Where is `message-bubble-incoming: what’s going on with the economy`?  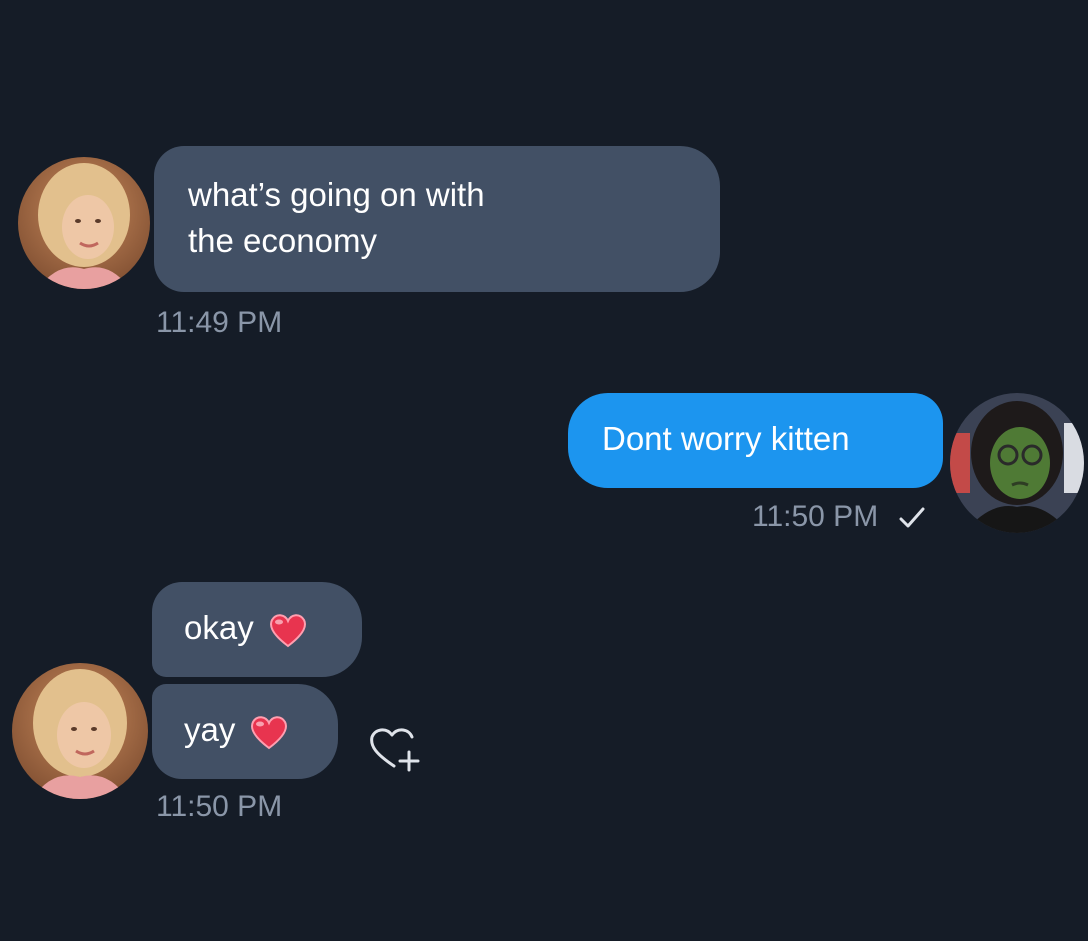
message-bubble-incoming: what’s going on with the economy is located at coordinates (437, 219).